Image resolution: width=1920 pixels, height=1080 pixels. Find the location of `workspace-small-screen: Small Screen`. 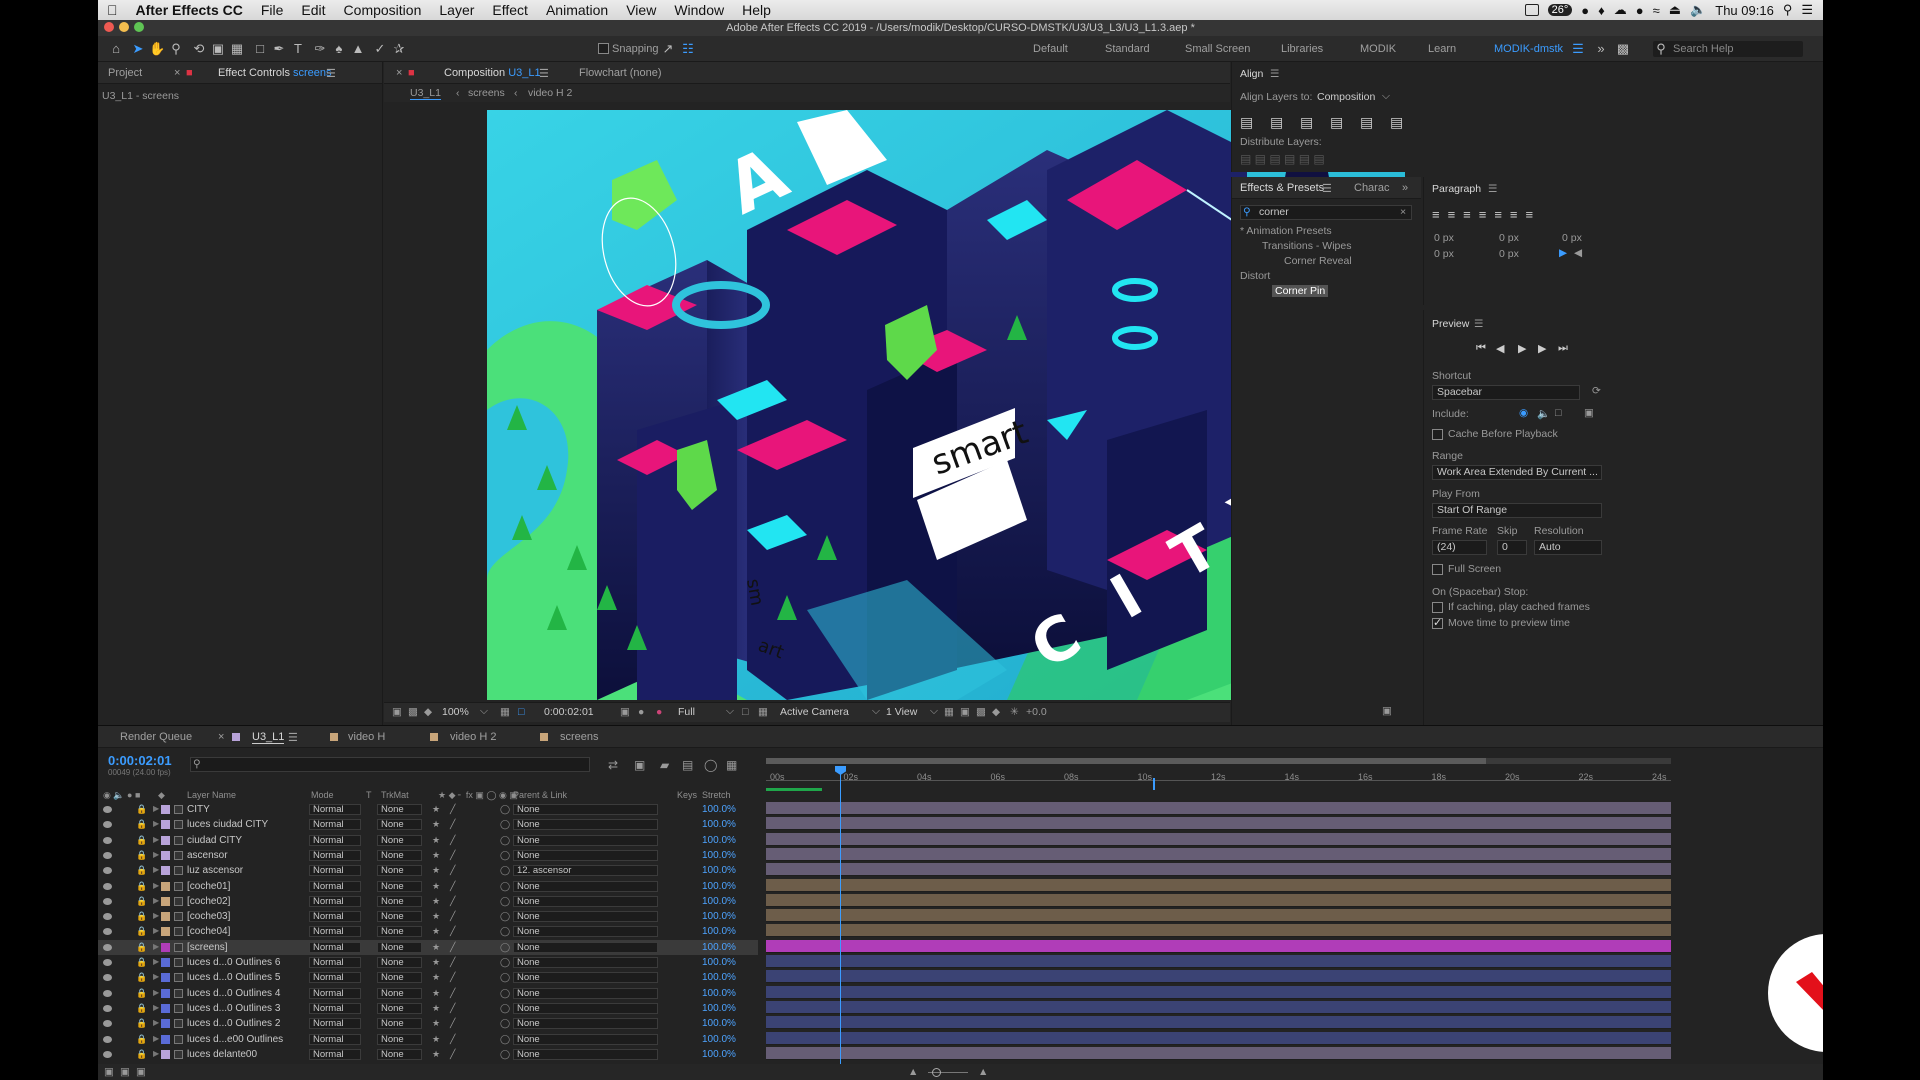

workspace-small-screen: Small Screen is located at coordinates (1217, 49).